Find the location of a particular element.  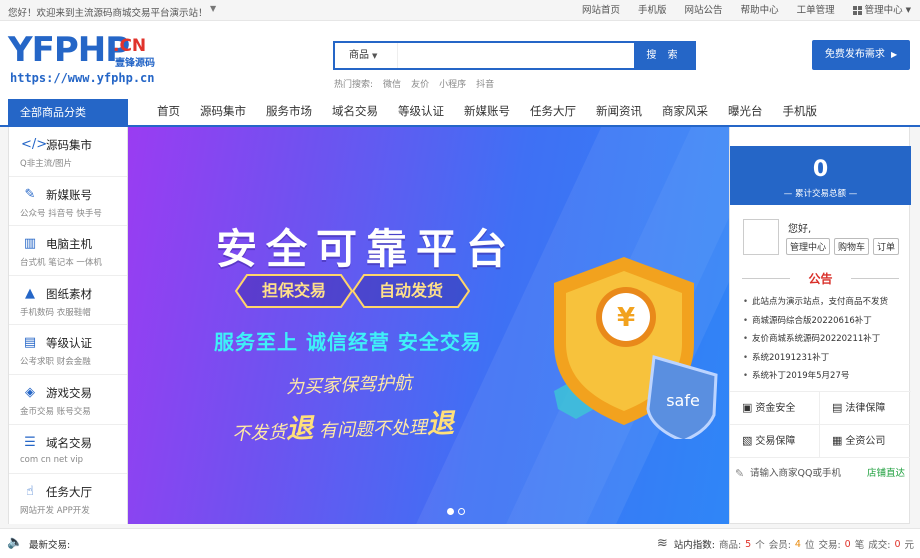

manage-center-button: 管理中心 is located at coordinates (808, 246).